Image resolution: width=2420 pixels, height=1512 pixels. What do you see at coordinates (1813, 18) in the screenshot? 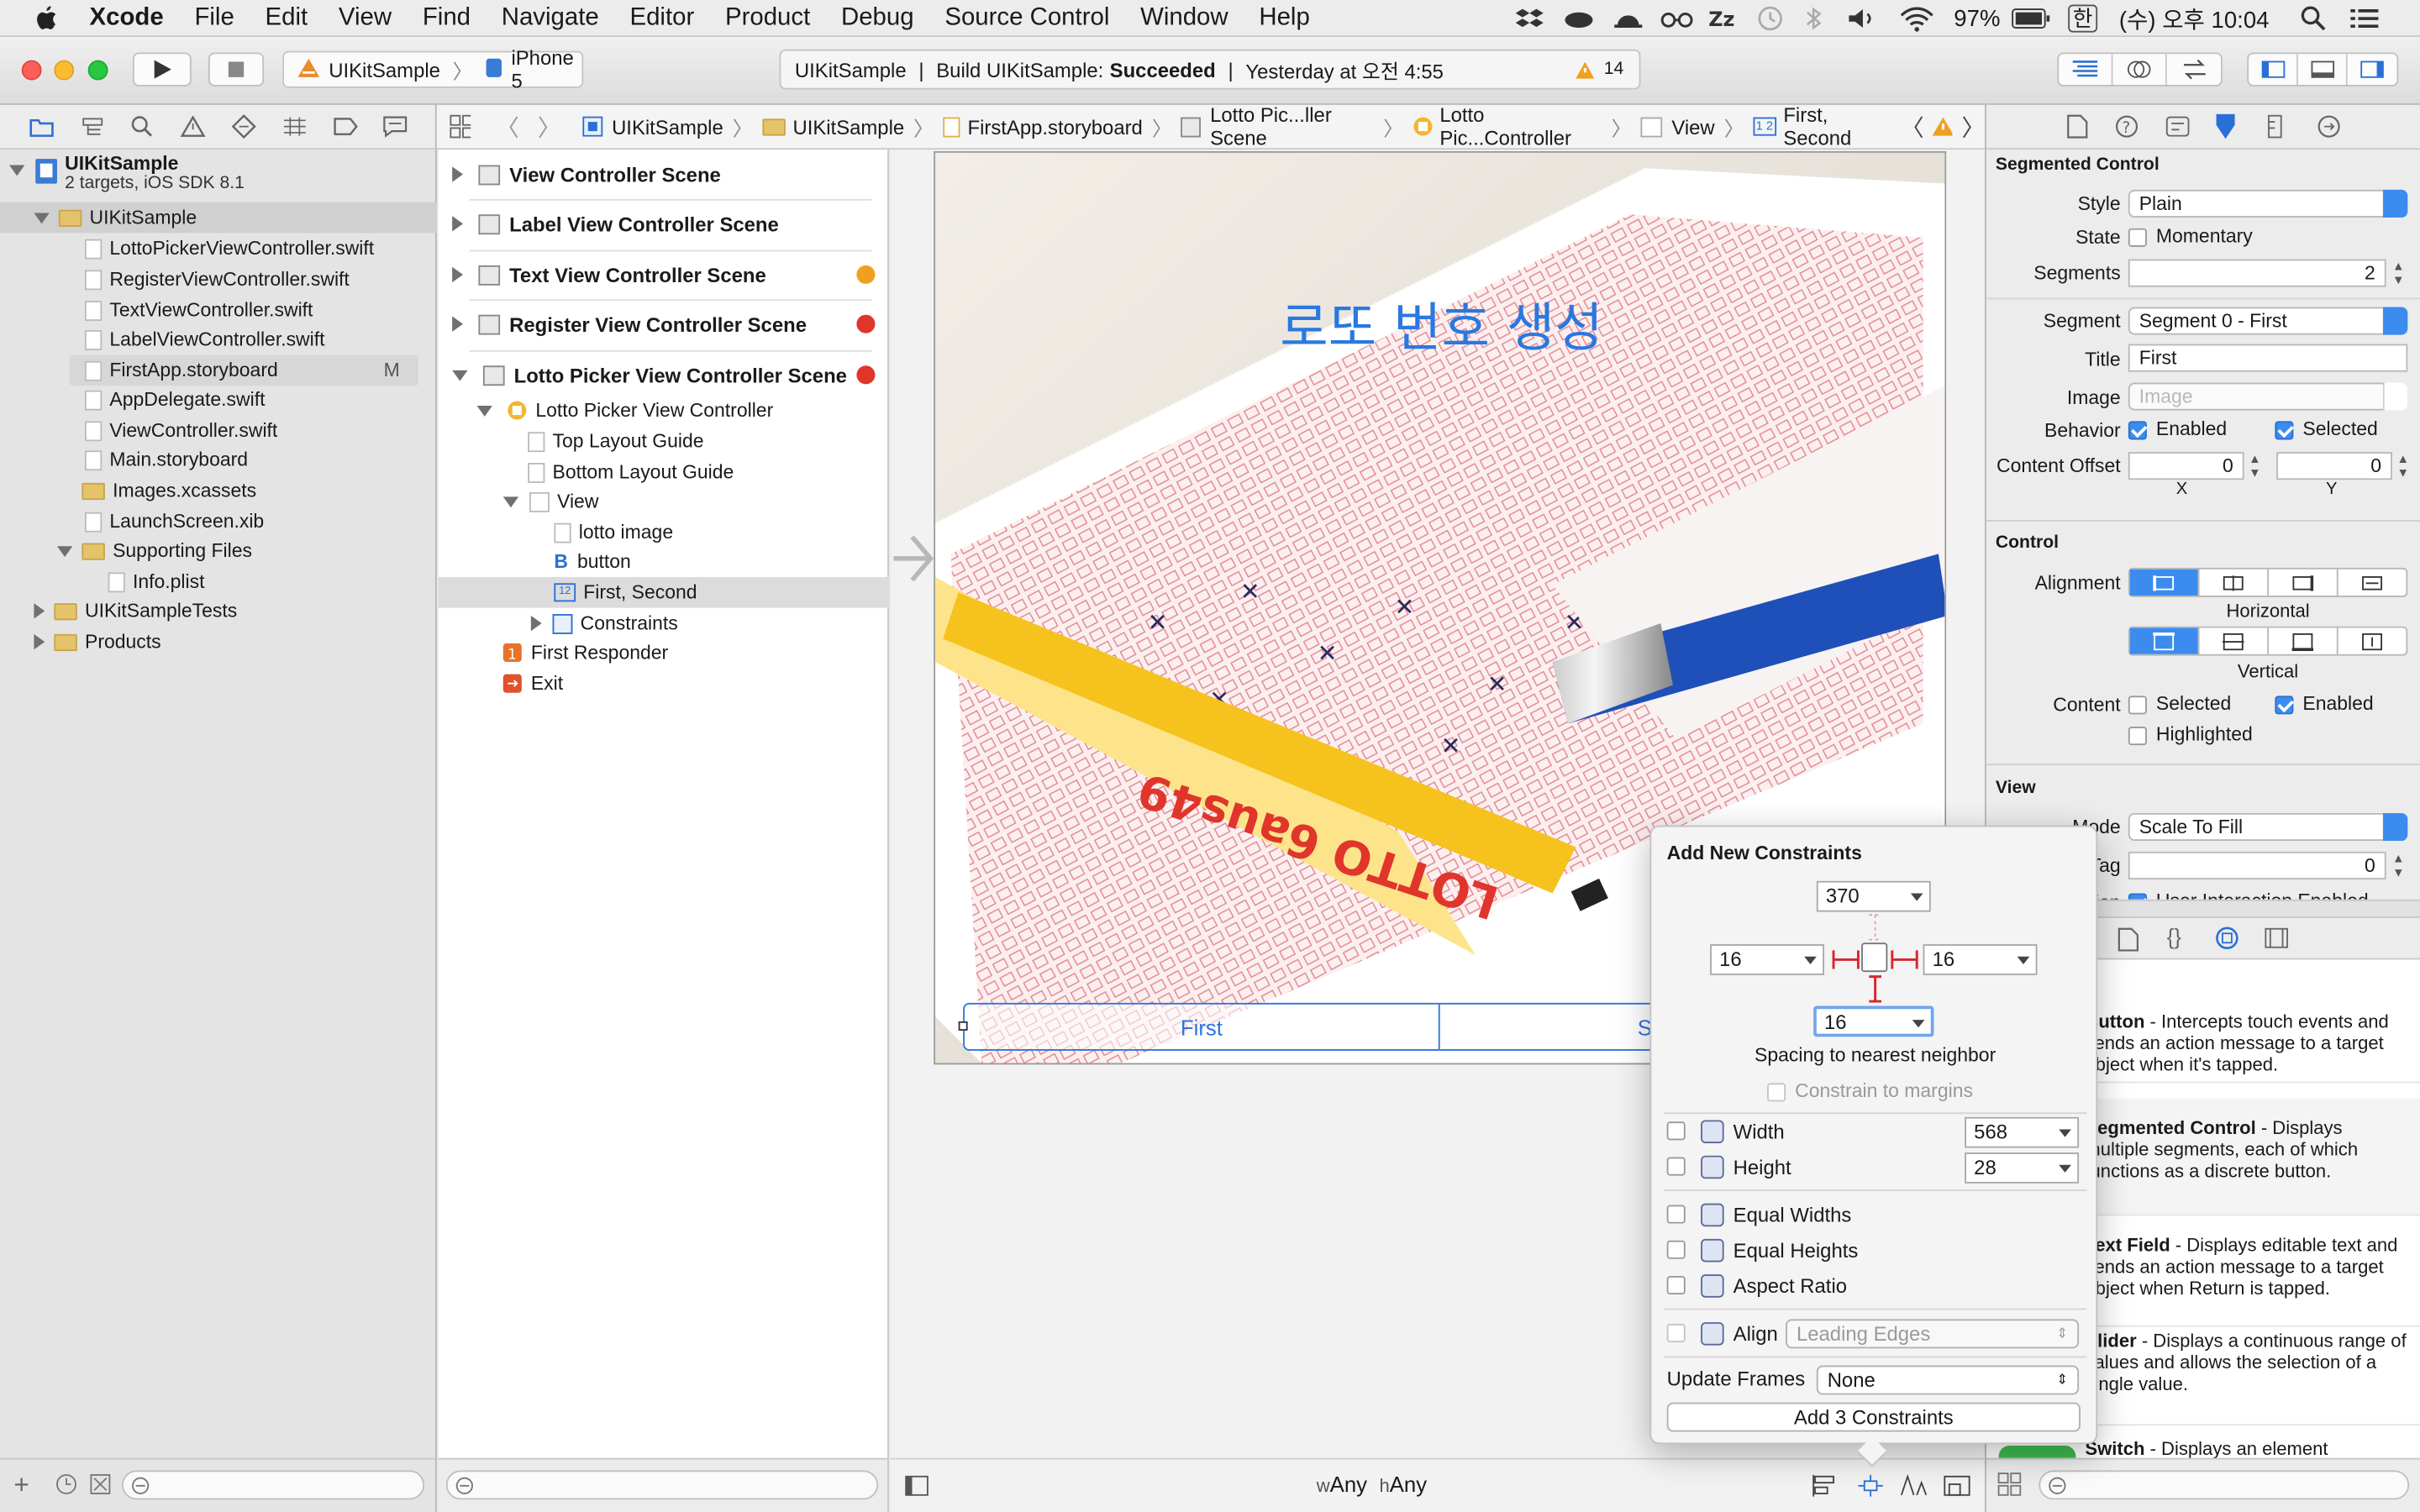
I see `bluetooth-icon` at bounding box center [1813, 18].